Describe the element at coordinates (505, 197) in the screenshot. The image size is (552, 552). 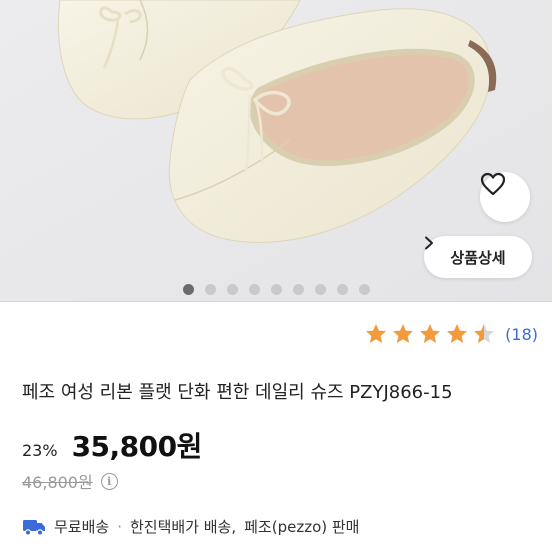
I see `wishlist-button` at that location.